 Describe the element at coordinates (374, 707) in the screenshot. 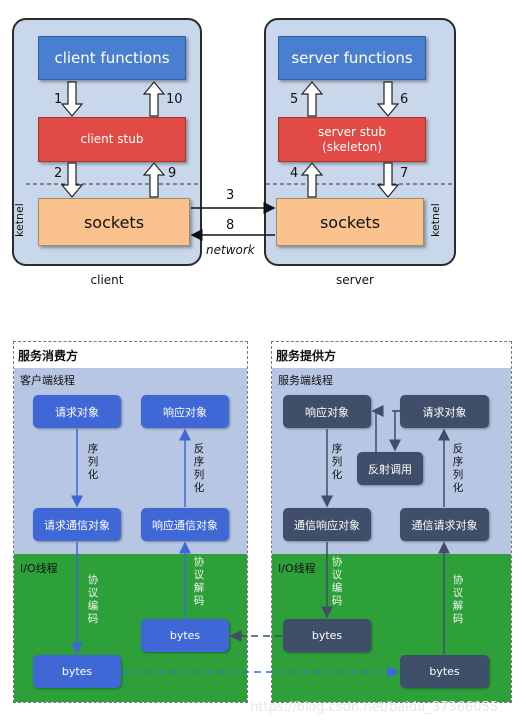

I see `watermark: https://blog.csdn.net/baidu_37366055` at that location.